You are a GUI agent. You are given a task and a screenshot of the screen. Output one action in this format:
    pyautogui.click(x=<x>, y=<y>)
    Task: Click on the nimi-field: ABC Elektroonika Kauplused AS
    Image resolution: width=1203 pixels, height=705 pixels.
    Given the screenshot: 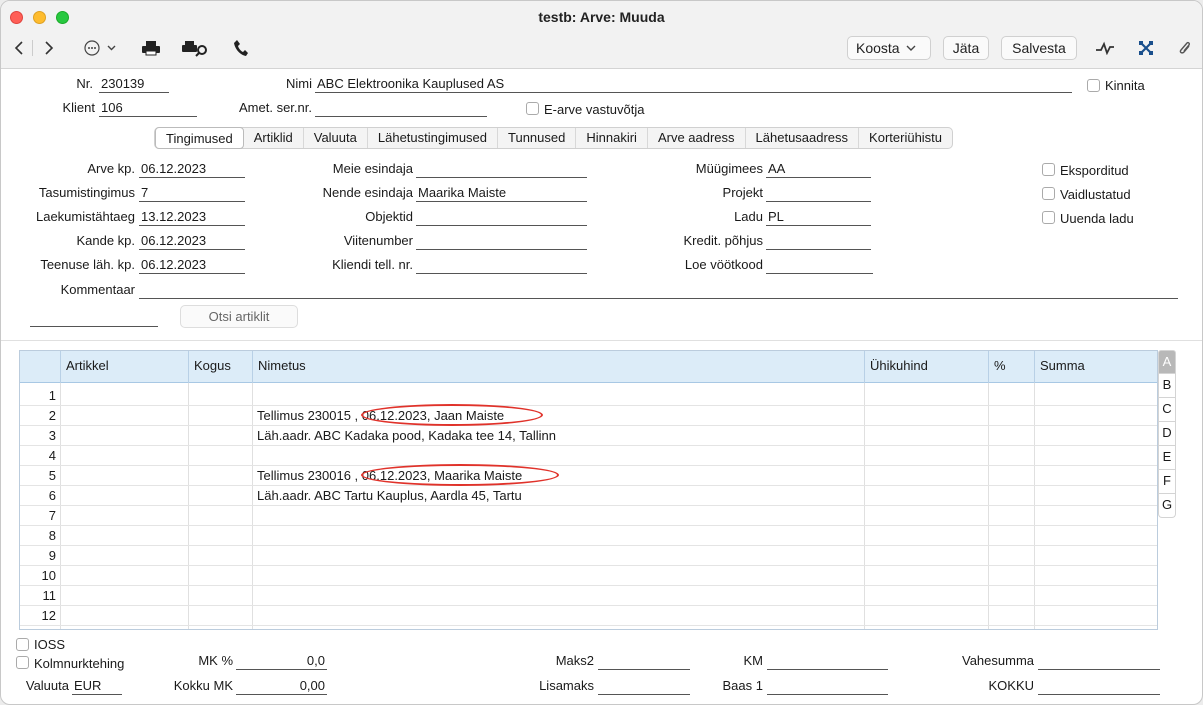 What is the action you would take?
    pyautogui.click(x=693, y=84)
    